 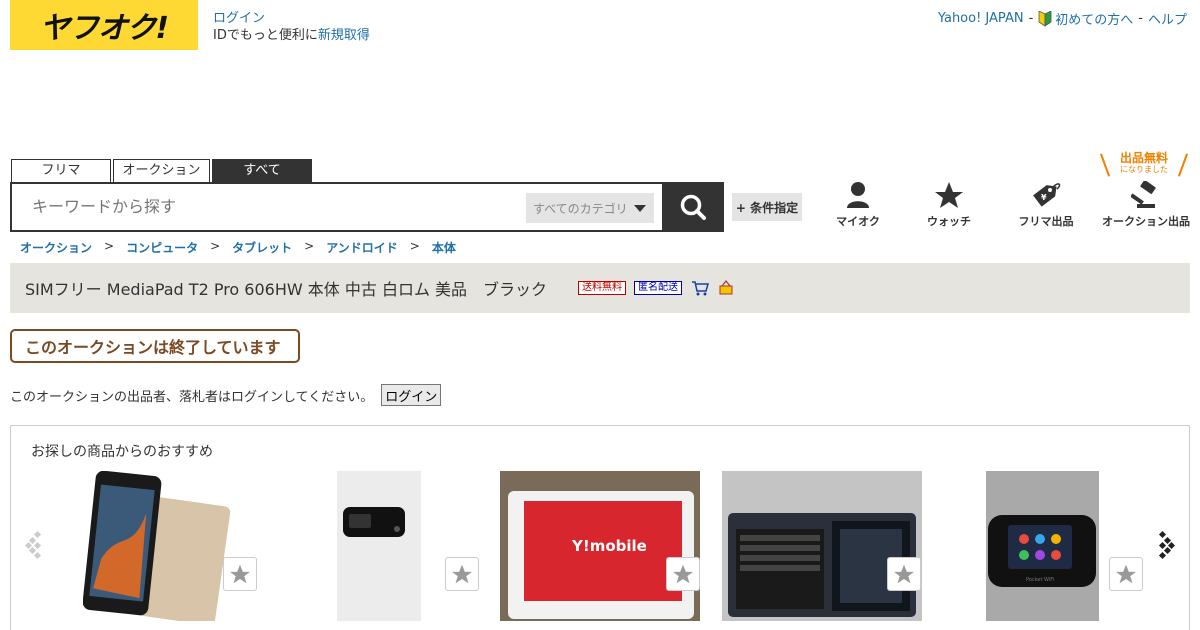 What do you see at coordinates (726, 287) in the screenshot?
I see `new-item-icon` at bounding box center [726, 287].